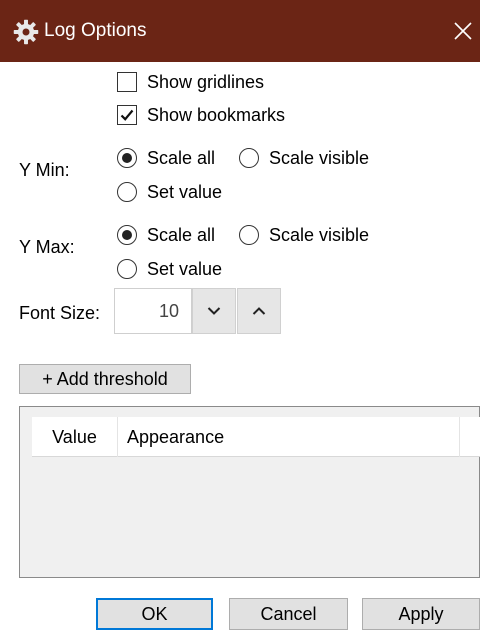 The width and height of the screenshot is (480, 630). What do you see at coordinates (95, 30) in the screenshot?
I see `window-title: Log Options` at bounding box center [95, 30].